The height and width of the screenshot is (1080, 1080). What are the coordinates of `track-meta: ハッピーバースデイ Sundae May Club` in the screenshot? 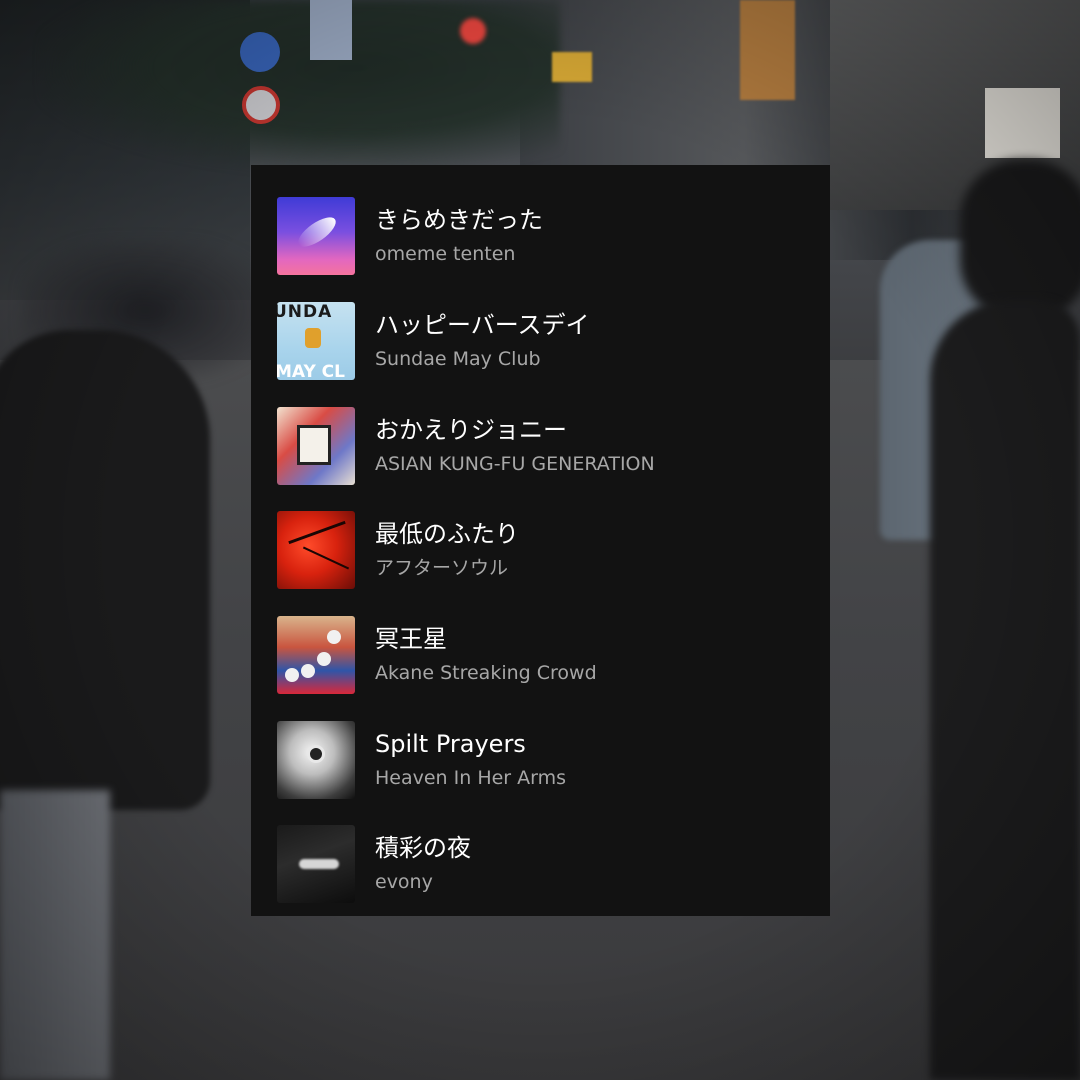 It's located at (482, 341).